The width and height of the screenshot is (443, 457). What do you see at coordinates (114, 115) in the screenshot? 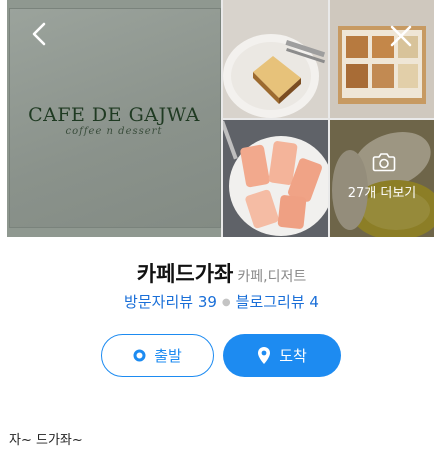
I see `cafe-logo-text: CAFE DE GAJWA` at bounding box center [114, 115].